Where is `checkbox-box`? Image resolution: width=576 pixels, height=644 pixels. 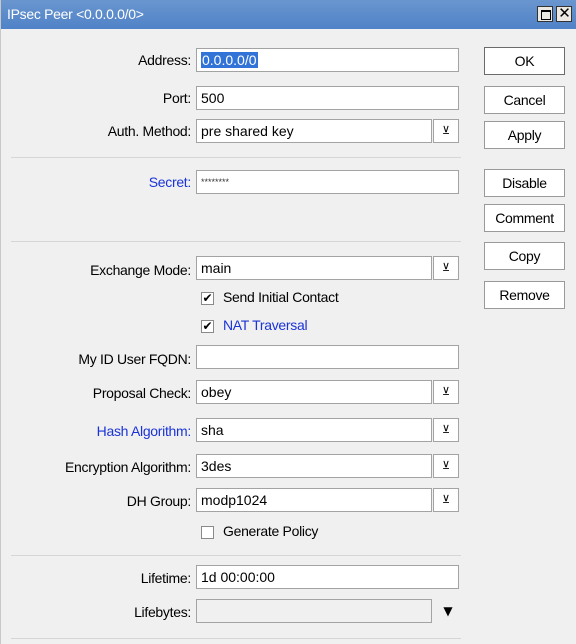
checkbox-box is located at coordinates (207, 532).